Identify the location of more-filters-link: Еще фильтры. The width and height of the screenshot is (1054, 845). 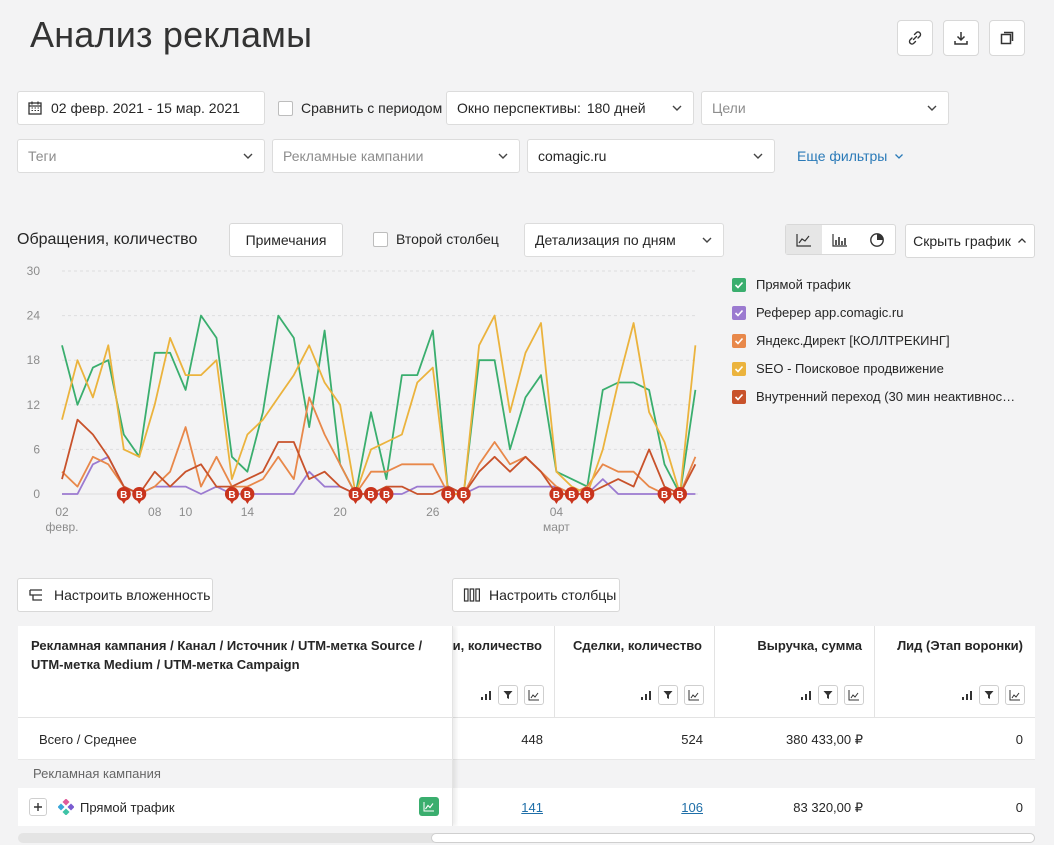
(850, 156).